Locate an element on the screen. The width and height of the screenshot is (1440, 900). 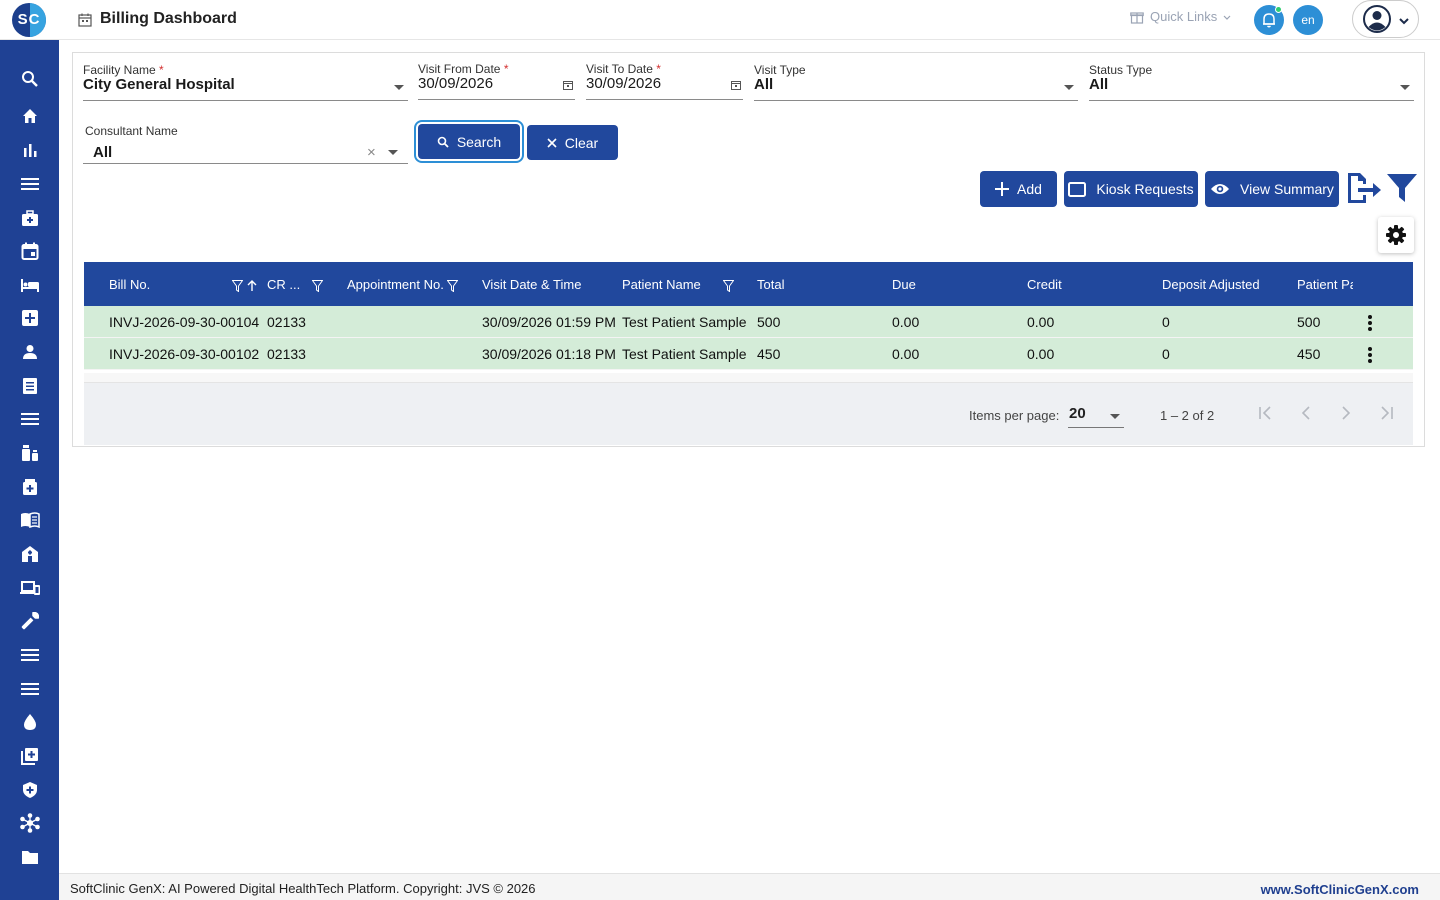
cell-bill-no: INVJ-2026-09-30-00104 is located at coordinates (184, 322).